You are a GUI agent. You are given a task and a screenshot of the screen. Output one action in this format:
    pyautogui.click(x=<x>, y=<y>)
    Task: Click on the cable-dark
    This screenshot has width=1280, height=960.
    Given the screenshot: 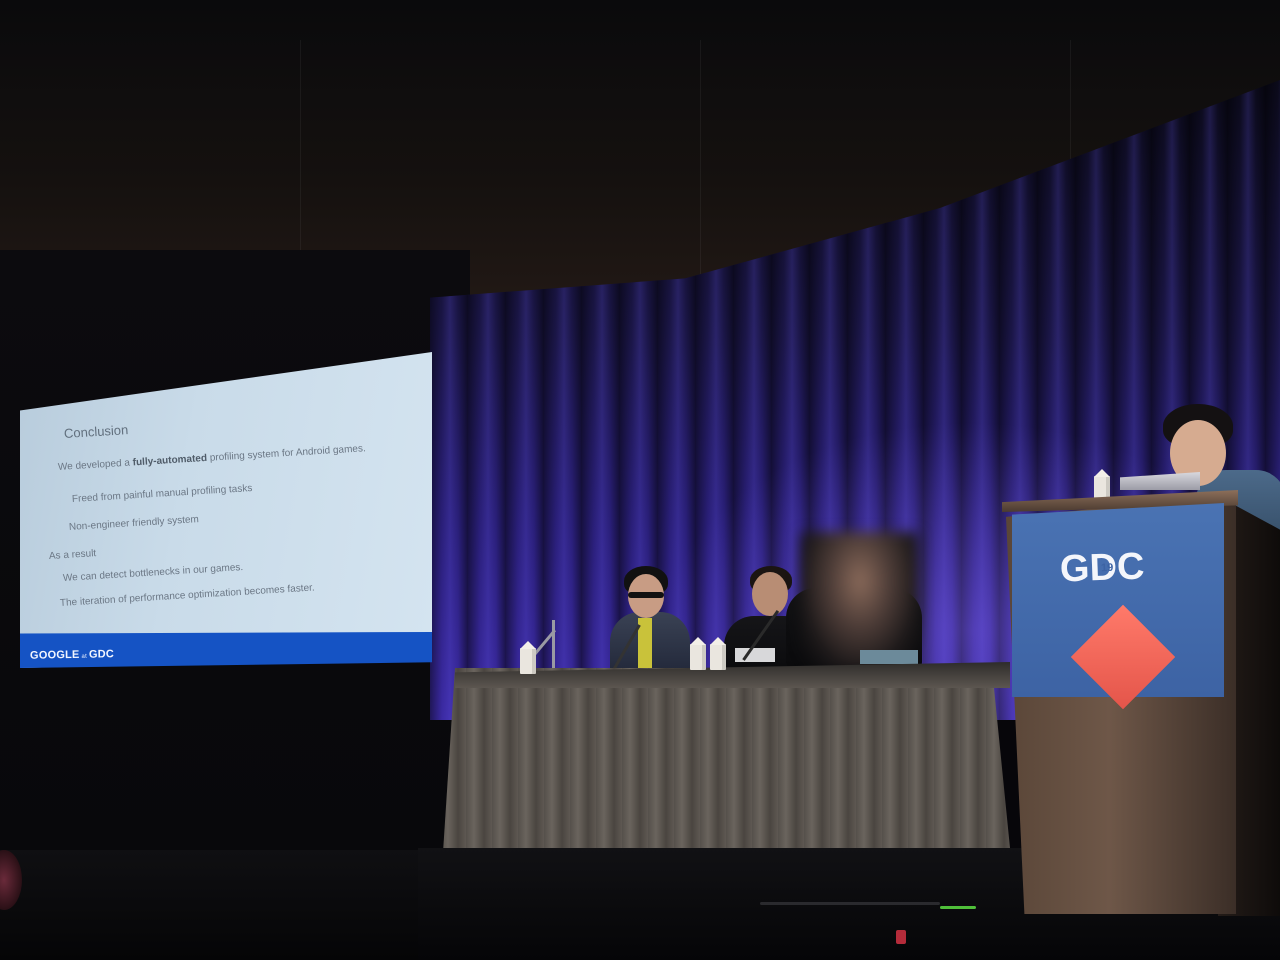 What is the action you would take?
    pyautogui.click(x=850, y=903)
    